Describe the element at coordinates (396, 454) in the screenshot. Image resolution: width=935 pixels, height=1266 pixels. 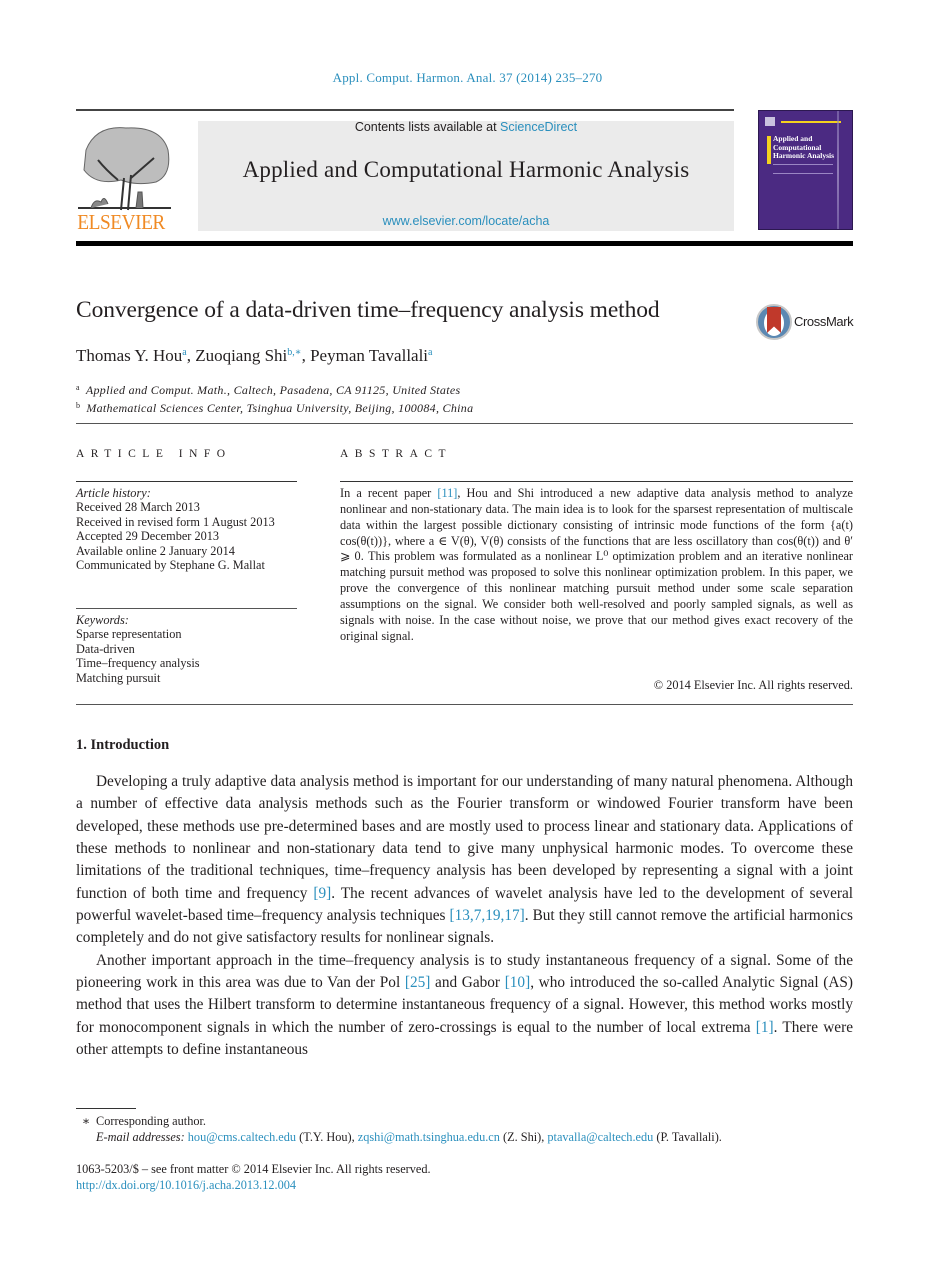
I see `abstract-heading: ABSTRACT` at that location.